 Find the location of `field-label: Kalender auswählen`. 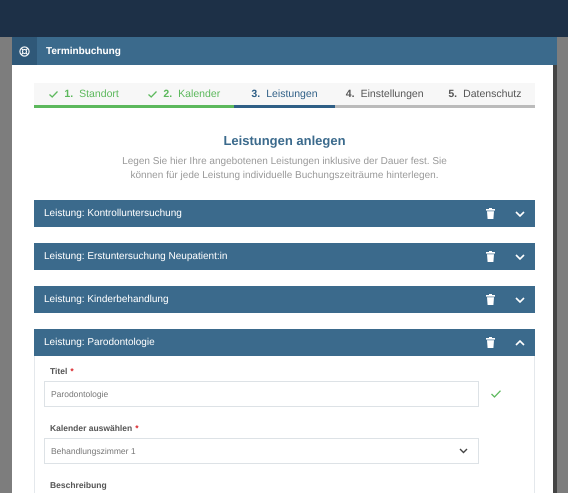

field-label: Kalender auswählen is located at coordinates (91, 428).